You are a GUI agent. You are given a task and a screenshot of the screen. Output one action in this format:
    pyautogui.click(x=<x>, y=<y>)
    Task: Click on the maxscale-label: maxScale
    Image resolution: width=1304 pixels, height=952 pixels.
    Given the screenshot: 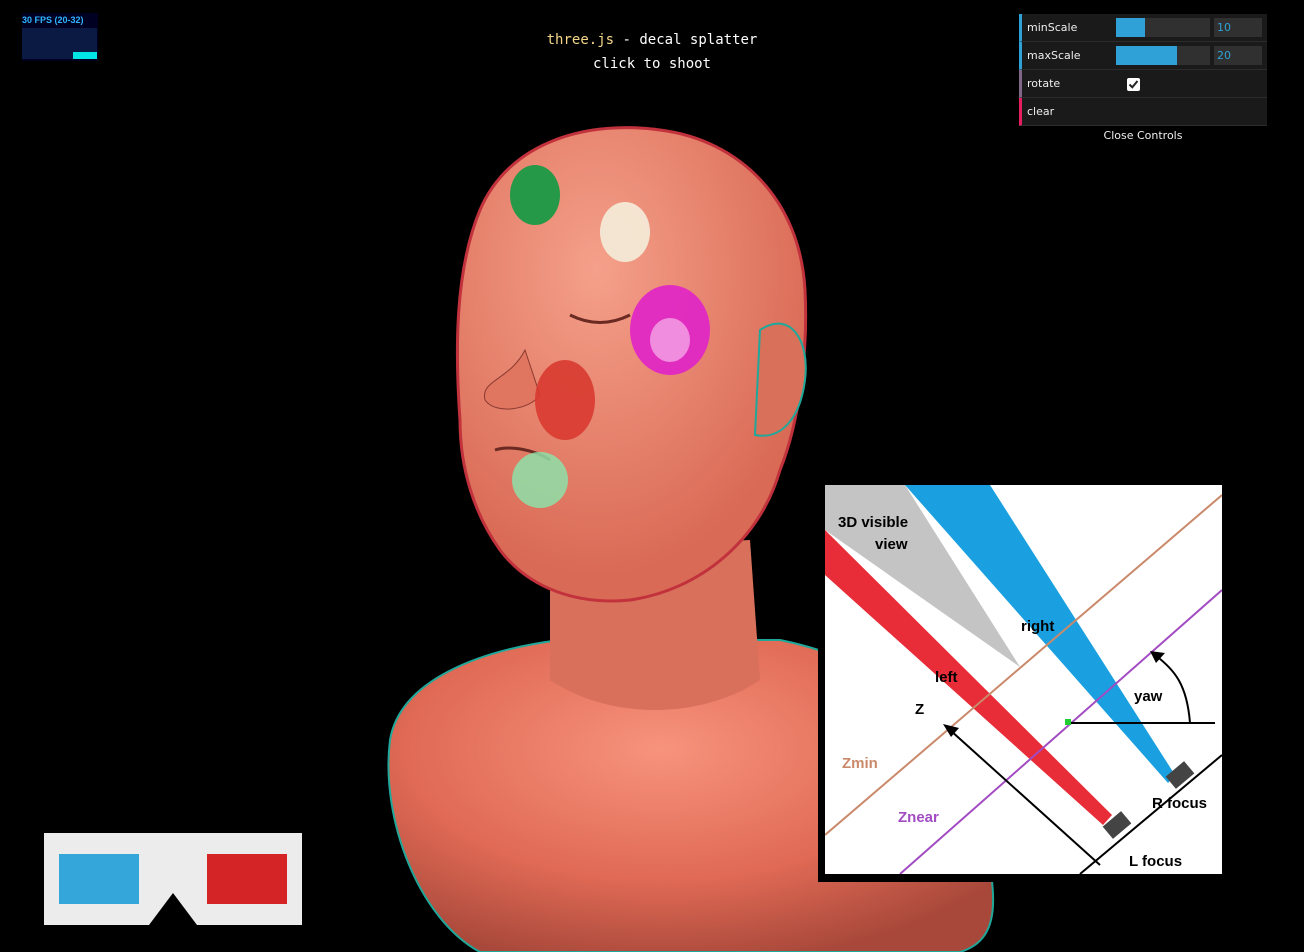 What is the action you would take?
    pyautogui.click(x=1054, y=55)
    